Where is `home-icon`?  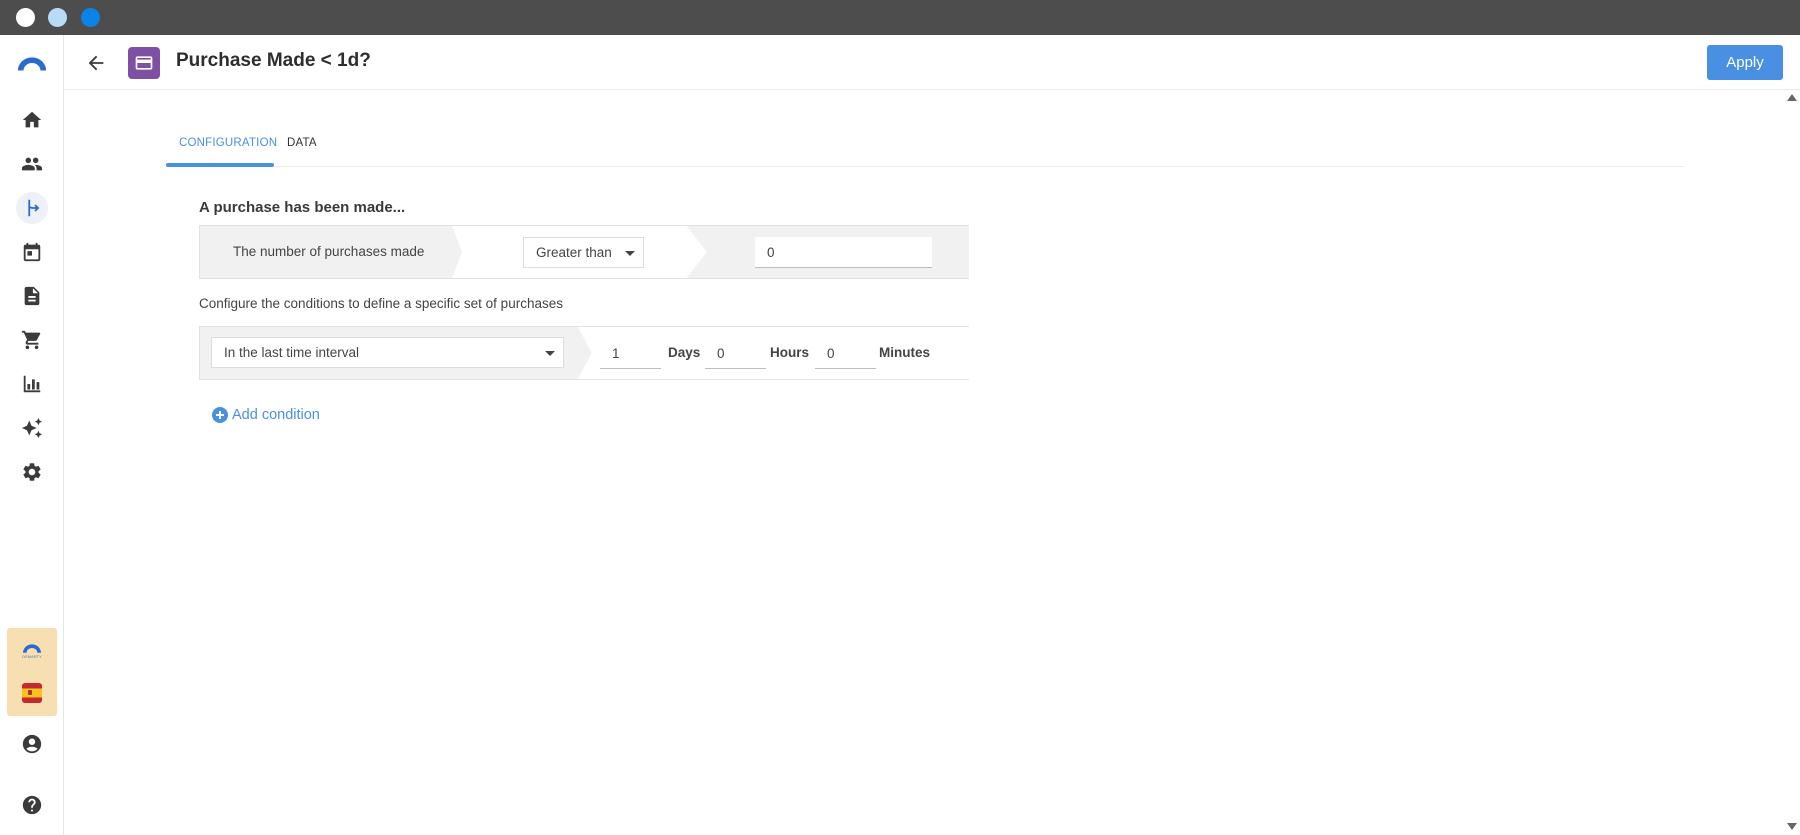
home-icon is located at coordinates (32, 120).